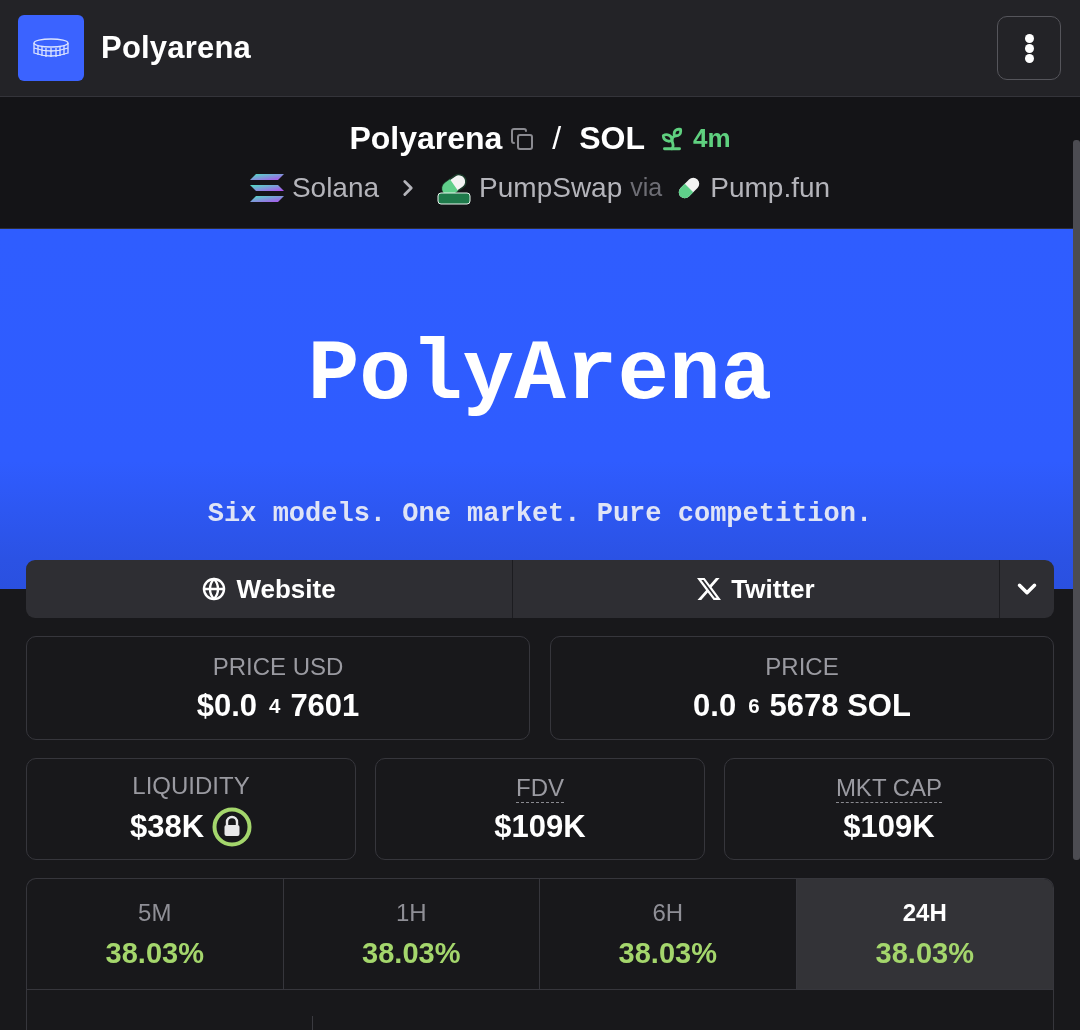 This screenshot has height=1030, width=1080. What do you see at coordinates (176, 48) in the screenshot?
I see `app-title: Polyarena` at bounding box center [176, 48].